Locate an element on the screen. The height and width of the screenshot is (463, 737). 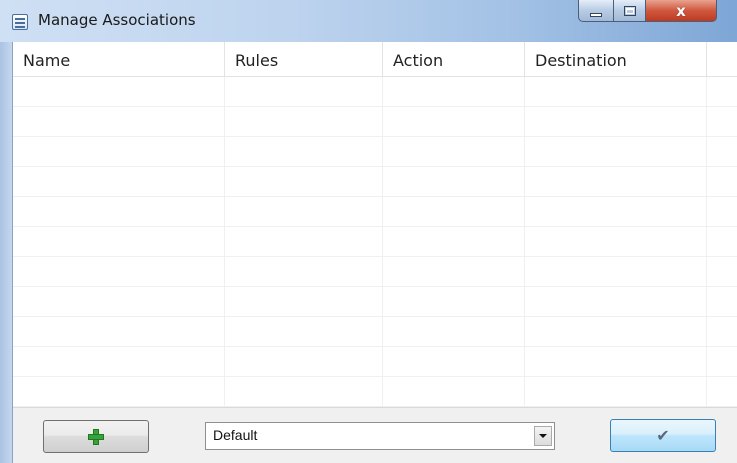
close-icon: x is located at coordinates (681, 10).